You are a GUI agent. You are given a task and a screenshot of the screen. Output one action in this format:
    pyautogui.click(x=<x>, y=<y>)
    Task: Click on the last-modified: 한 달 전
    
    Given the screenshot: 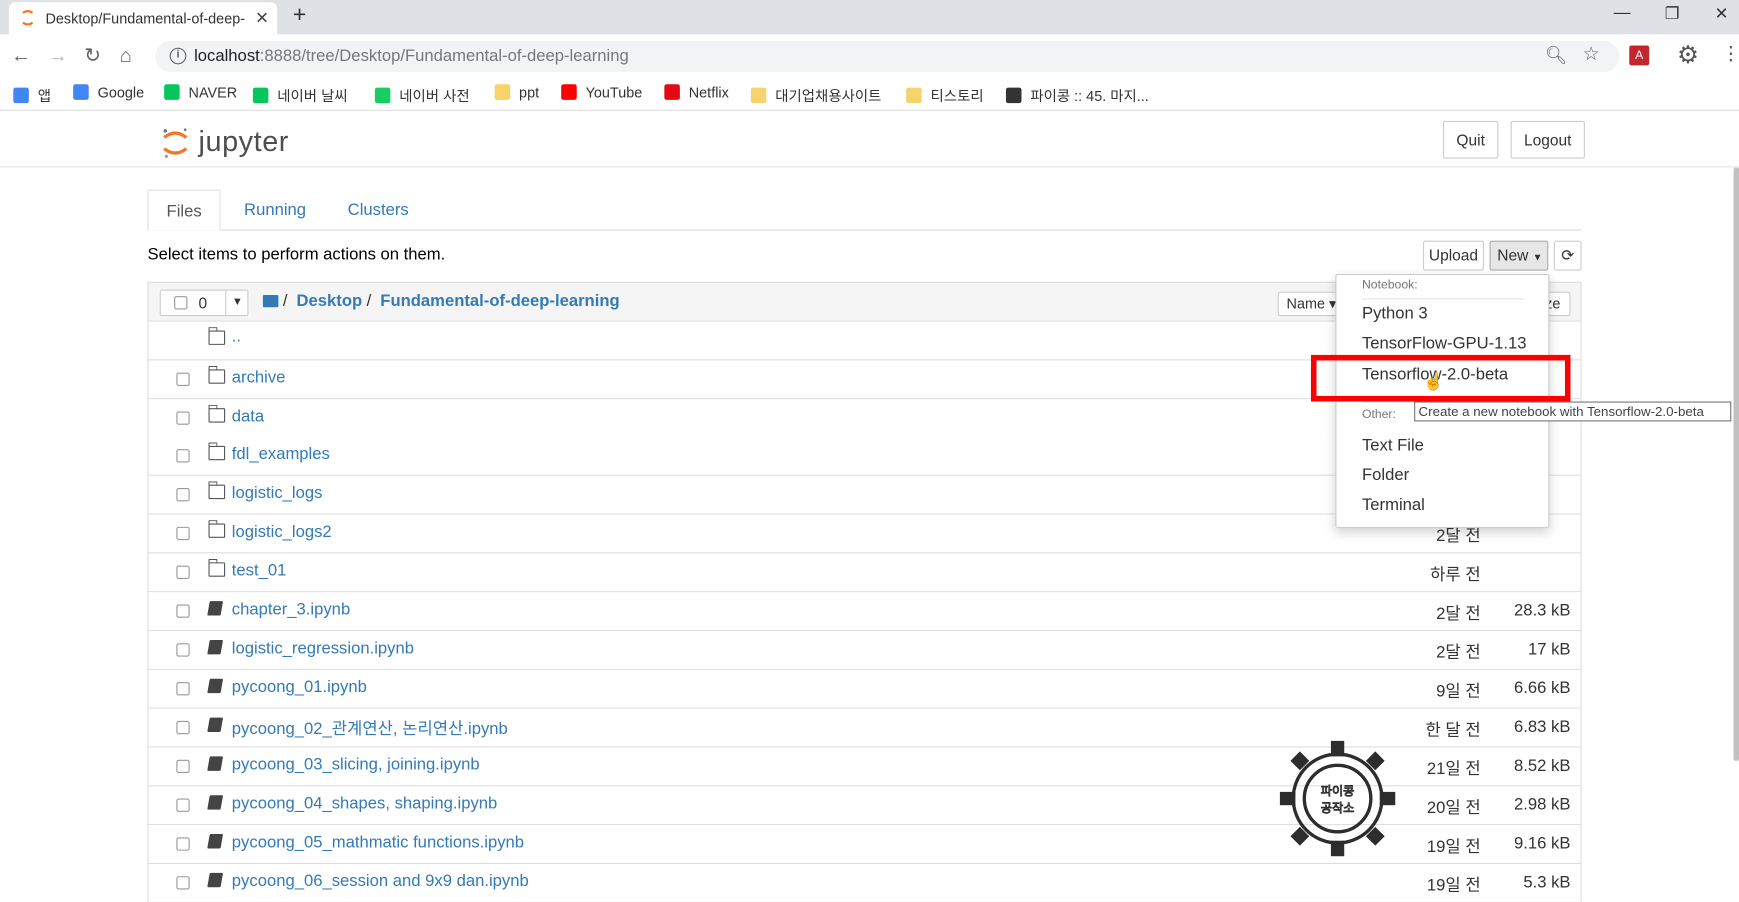 What is the action you would take?
    pyautogui.click(x=1453, y=730)
    